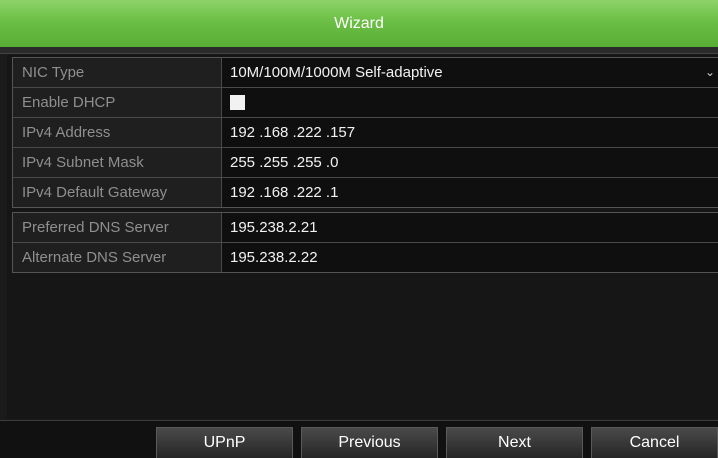 This screenshot has height=458, width=718. I want to click on chevron-down-icon: ⌄, so click(710, 72).